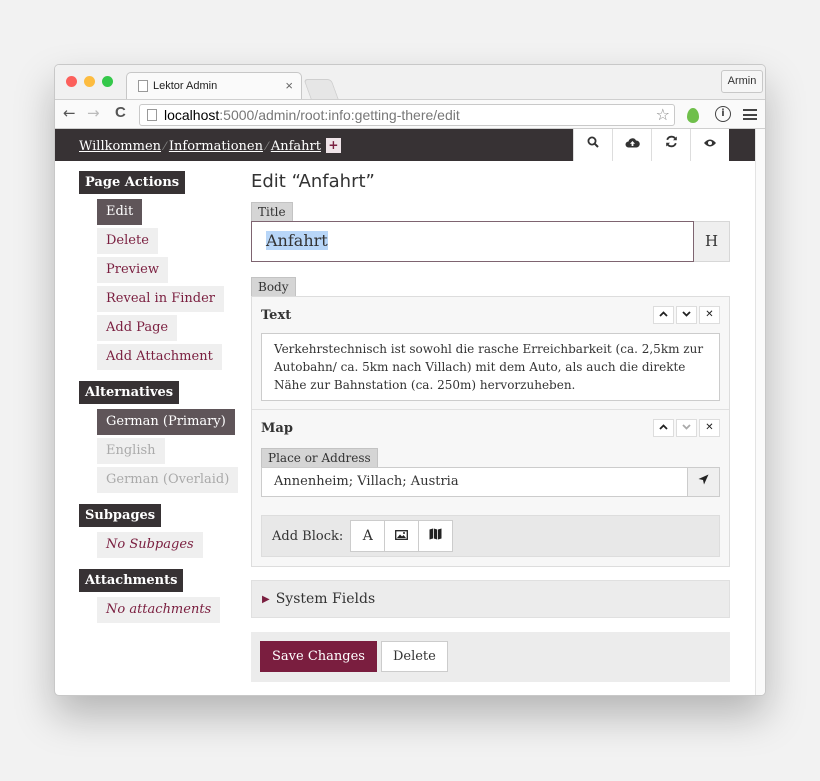  What do you see at coordinates (592, 145) in the screenshot?
I see `search-icon` at bounding box center [592, 145].